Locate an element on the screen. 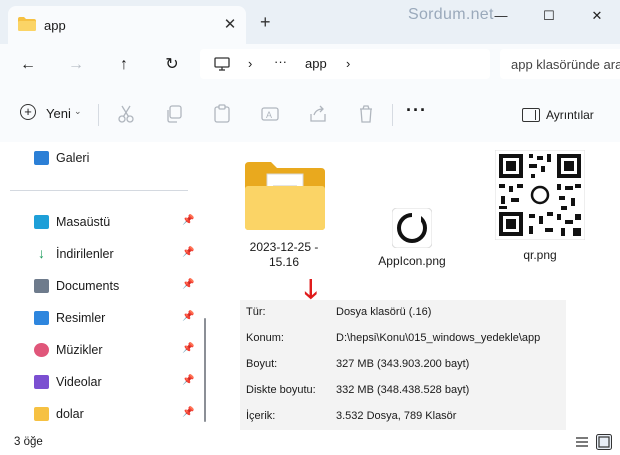  status-bar: 3 öğe is located at coordinates (310, 442).